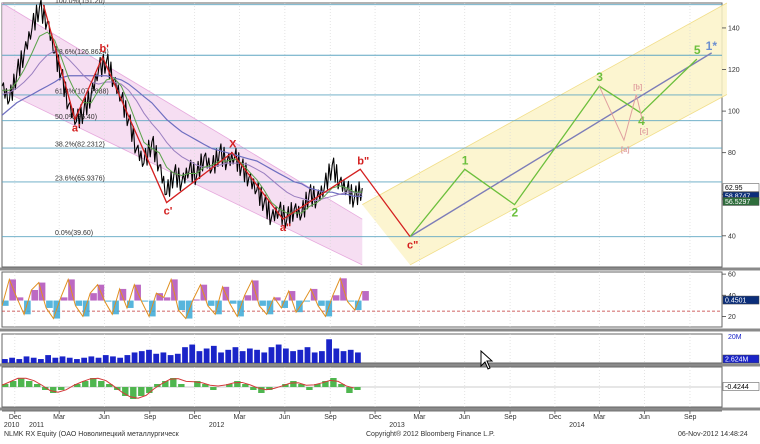 The height and width of the screenshot is (444, 760). Describe the element at coordinates (465, 160) in the screenshot. I see `wave-green-label: 1` at that location.